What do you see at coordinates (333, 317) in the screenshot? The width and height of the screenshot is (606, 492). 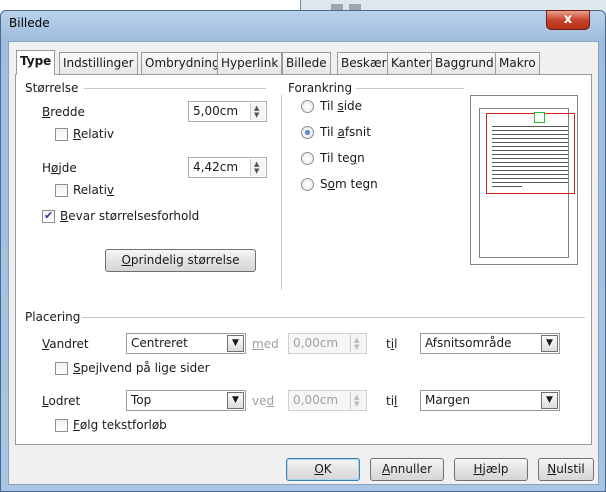 I see `position-group-divider` at bounding box center [333, 317].